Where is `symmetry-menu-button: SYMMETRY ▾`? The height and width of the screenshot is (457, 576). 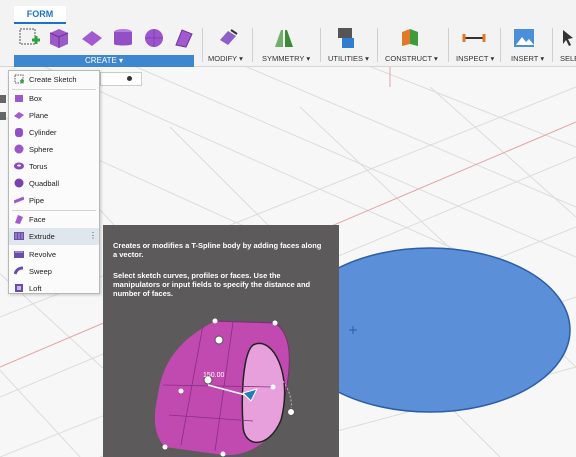
symmetry-menu-button: SYMMETRY ▾ is located at coordinates (286, 58).